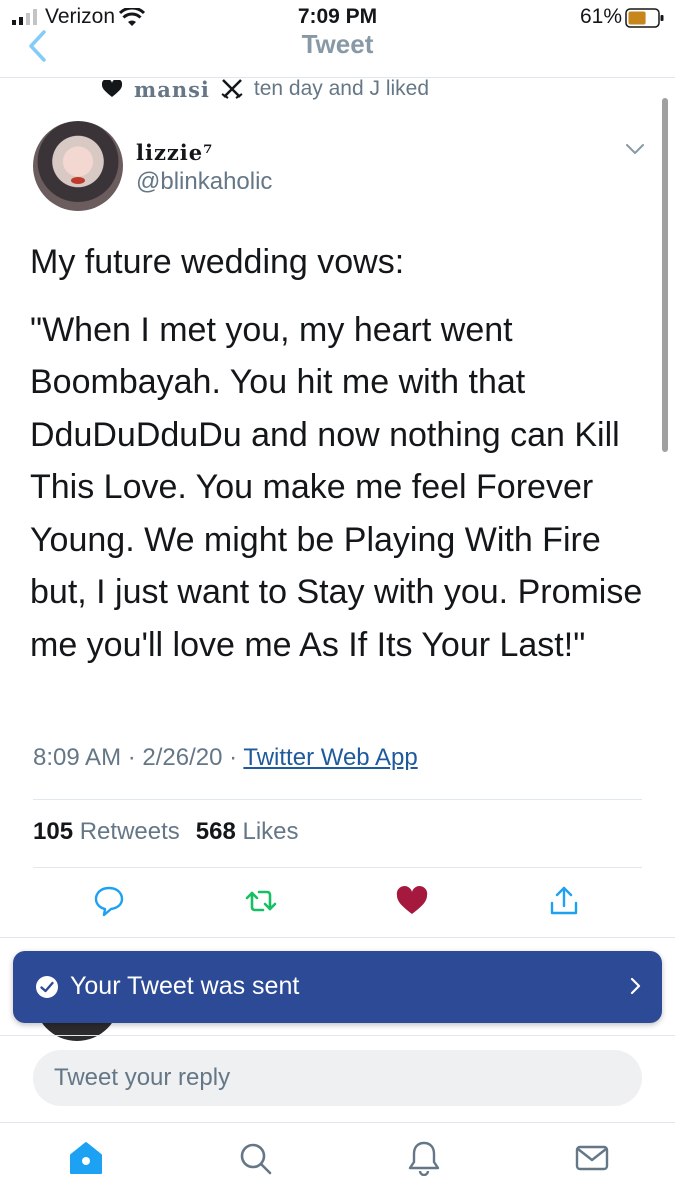 Image resolution: width=675 pixels, height=1200 pixels. What do you see at coordinates (47, 987) in the screenshot?
I see `checkmark-icon` at bounding box center [47, 987].